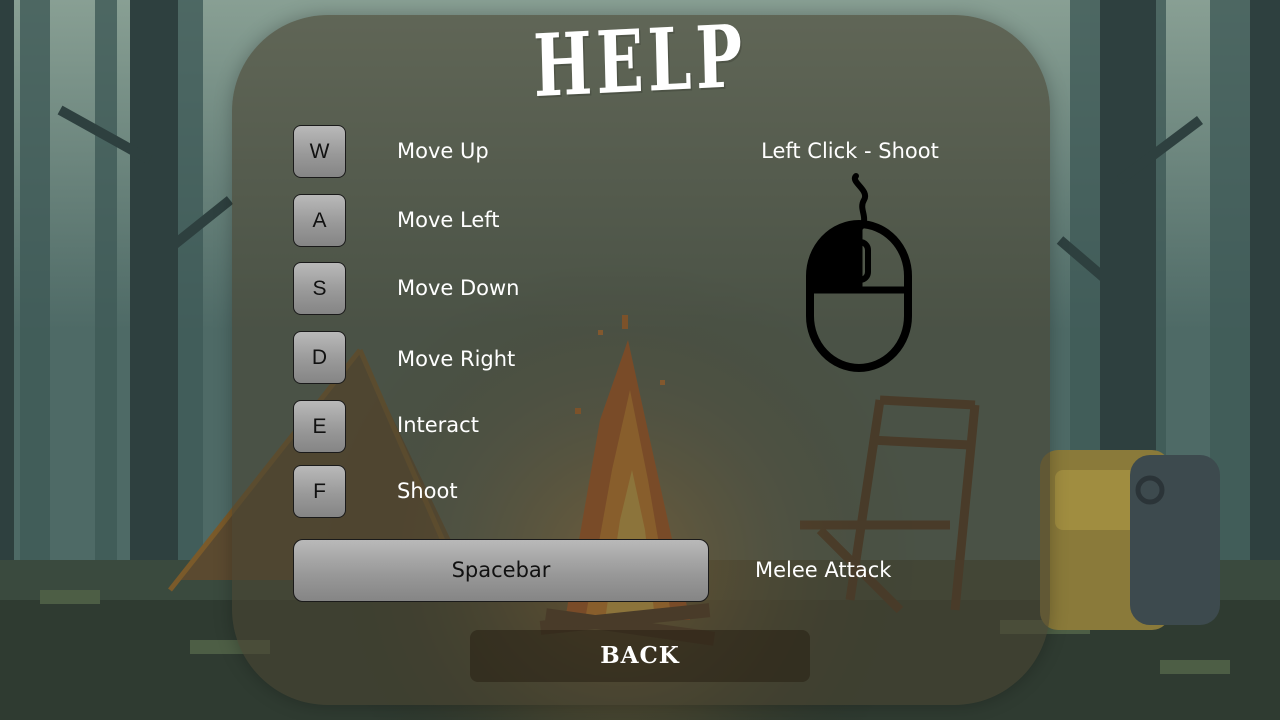  Describe the element at coordinates (501, 570) in the screenshot. I see `key-spacebar: Spacebar` at that location.